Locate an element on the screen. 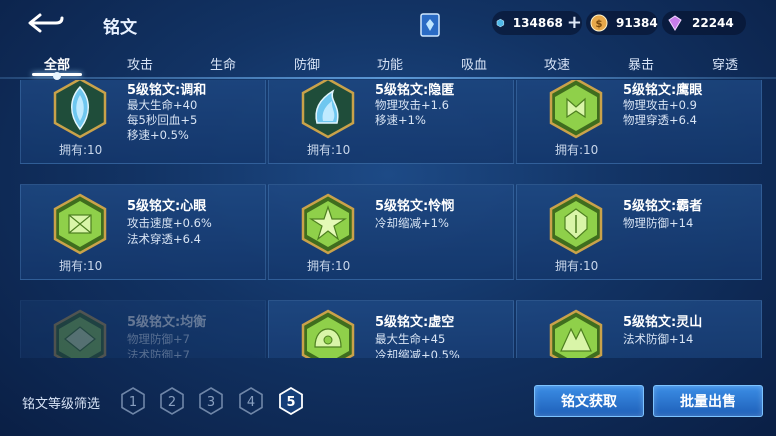 Image resolution: width=776 pixels, height=436 pixels. level-filter-2-label: 2 is located at coordinates (172, 402).